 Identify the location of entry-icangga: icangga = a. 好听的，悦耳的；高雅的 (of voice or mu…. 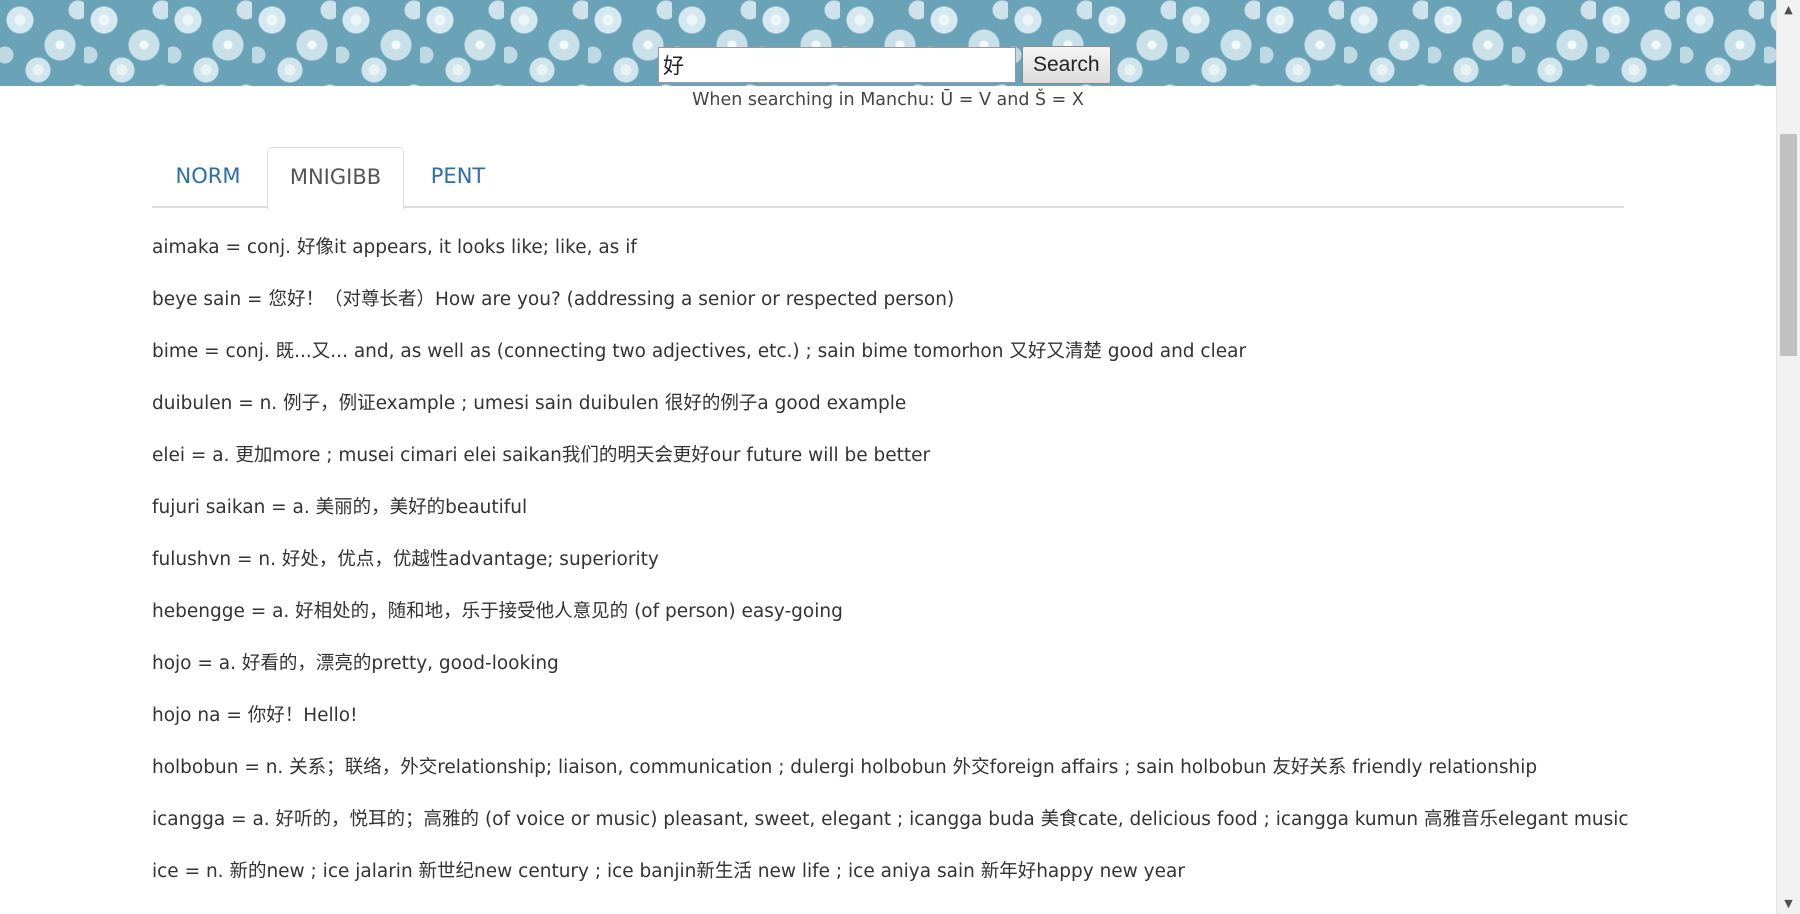
(890, 819).